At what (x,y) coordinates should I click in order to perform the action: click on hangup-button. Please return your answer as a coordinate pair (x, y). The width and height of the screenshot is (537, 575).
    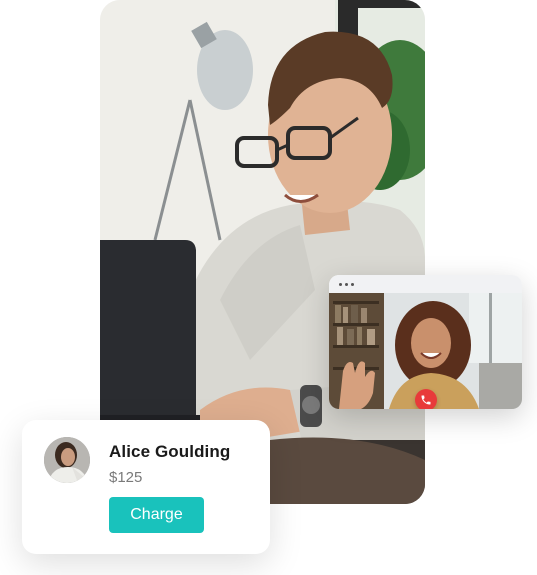
    Looking at the image, I should click on (426, 399).